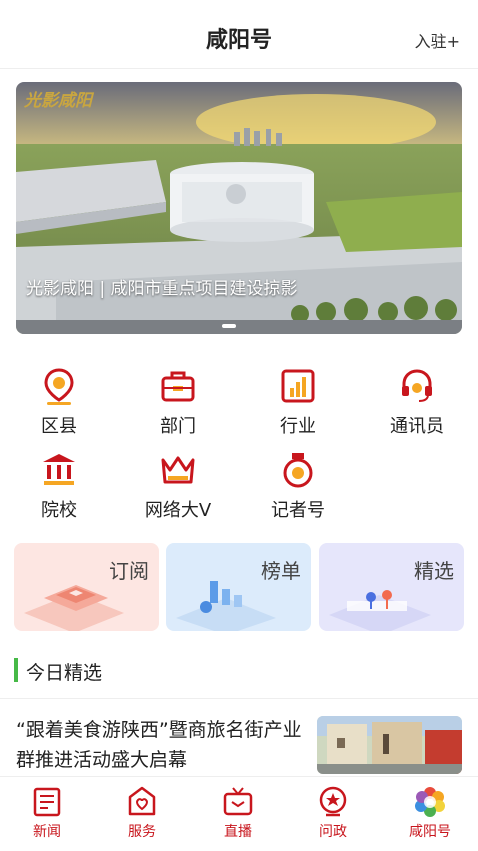  What do you see at coordinates (389, 745) in the screenshot?
I see `news-thumbnail` at bounding box center [389, 745].